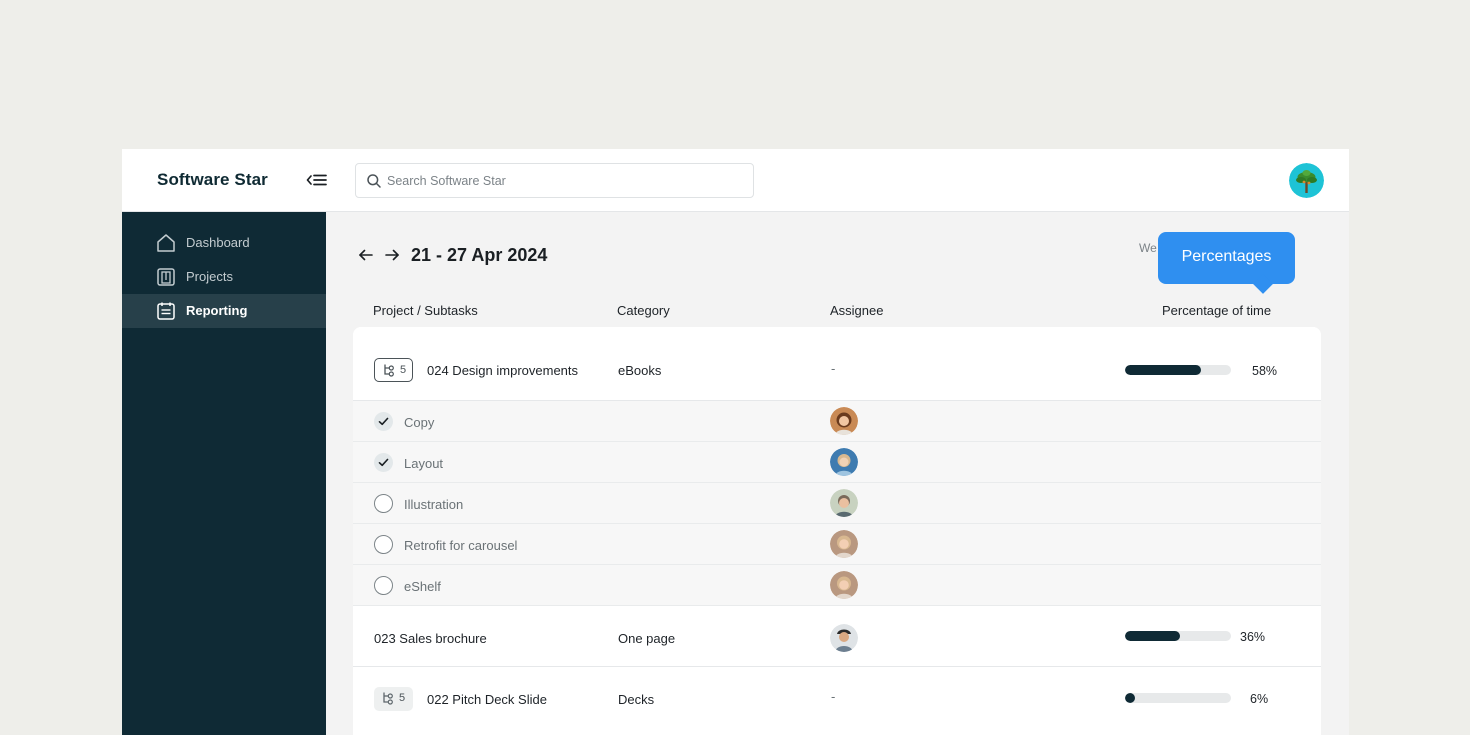  What do you see at coordinates (166, 311) in the screenshot?
I see `reporting-icon` at bounding box center [166, 311].